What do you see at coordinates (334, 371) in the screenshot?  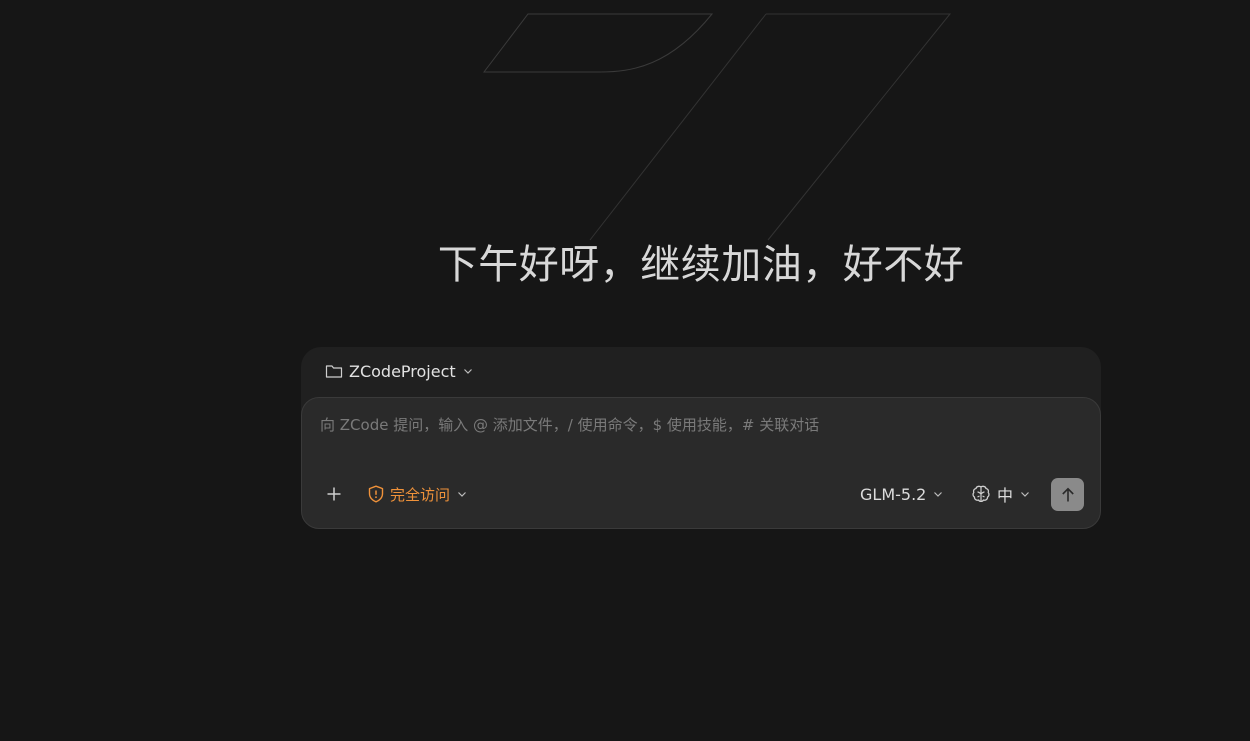 I see `folder-icon` at bounding box center [334, 371].